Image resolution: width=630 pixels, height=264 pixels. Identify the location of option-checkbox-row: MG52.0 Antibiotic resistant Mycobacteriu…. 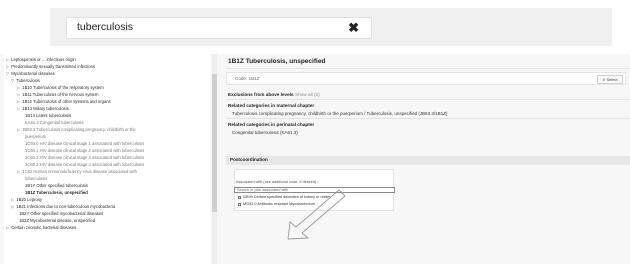
(276, 204).